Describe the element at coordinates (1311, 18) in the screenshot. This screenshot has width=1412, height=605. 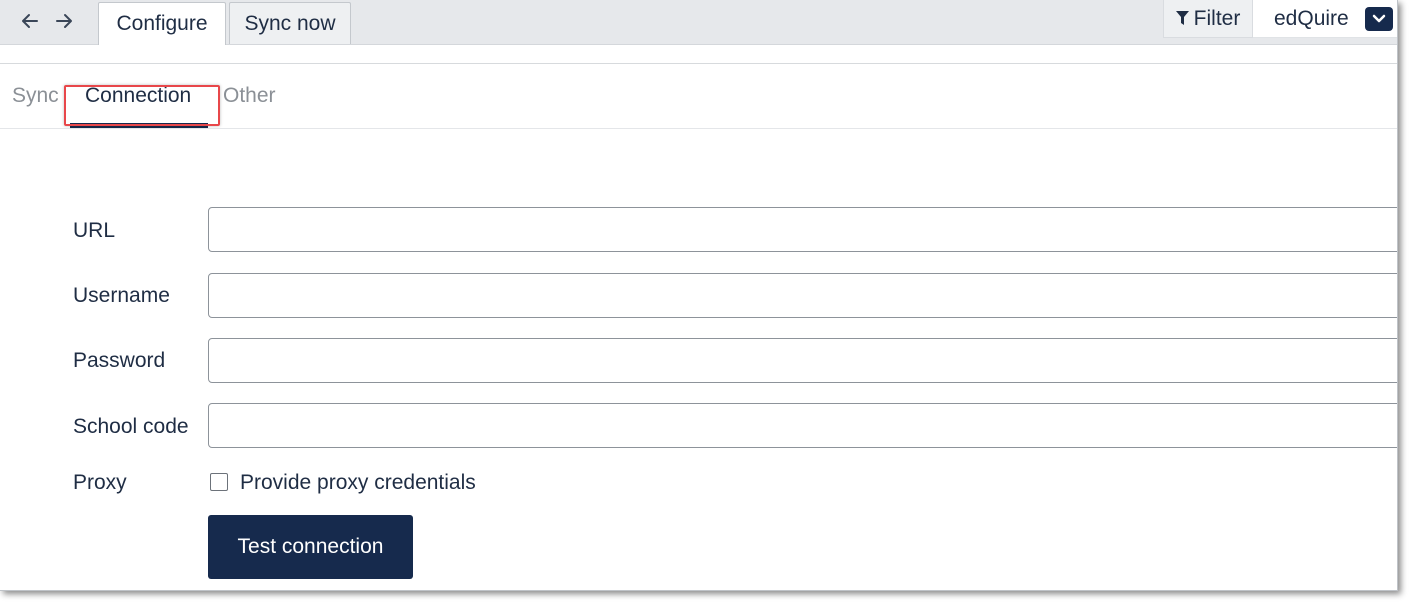
I see `account-name: edQuire` at that location.